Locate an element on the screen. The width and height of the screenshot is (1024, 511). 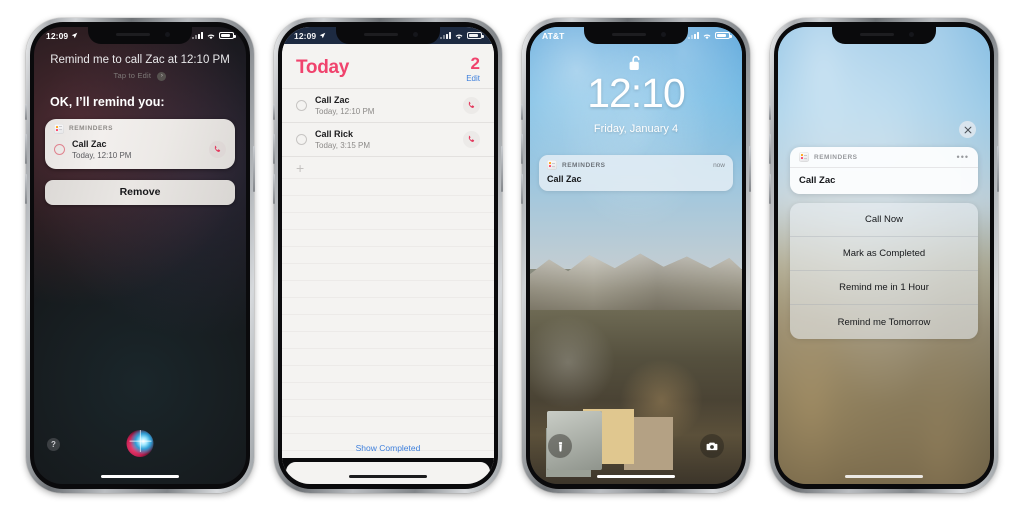
expanded-notification-title: Call Zac is located at coordinates (817, 180).